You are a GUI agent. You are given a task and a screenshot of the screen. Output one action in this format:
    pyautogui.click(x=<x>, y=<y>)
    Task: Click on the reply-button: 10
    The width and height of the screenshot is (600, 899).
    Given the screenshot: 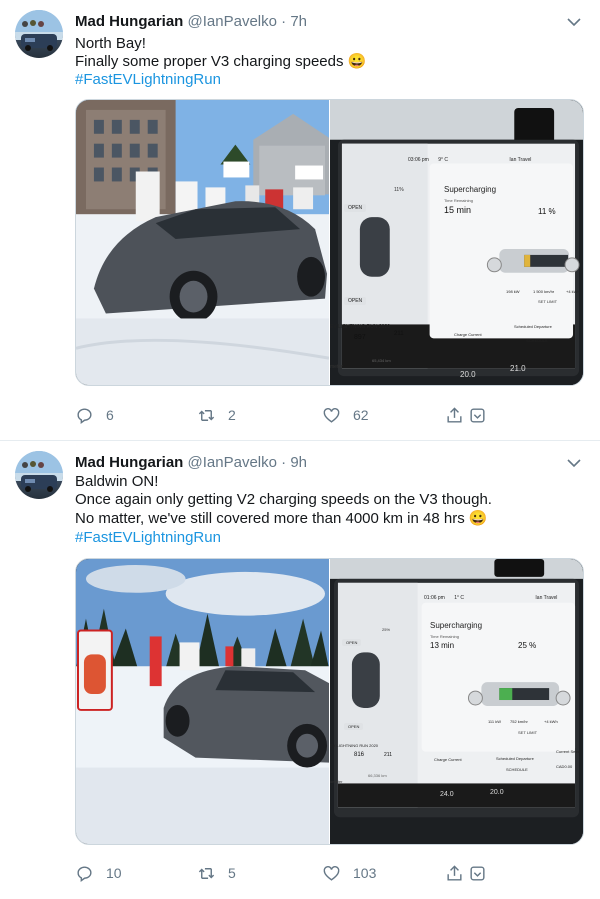 What is the action you would take?
    pyautogui.click(x=98, y=873)
    